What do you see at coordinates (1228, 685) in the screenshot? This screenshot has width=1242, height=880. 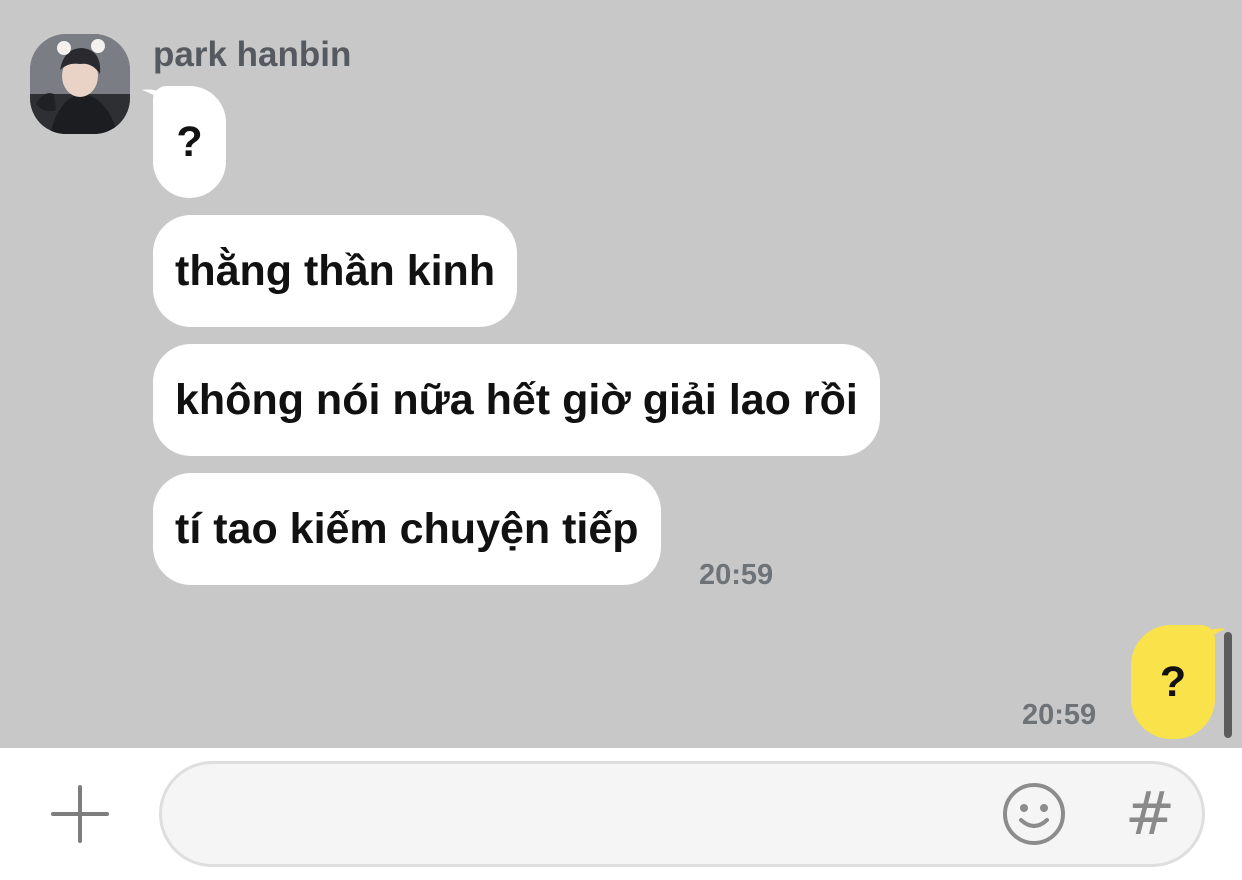 I see `scrollbar` at bounding box center [1228, 685].